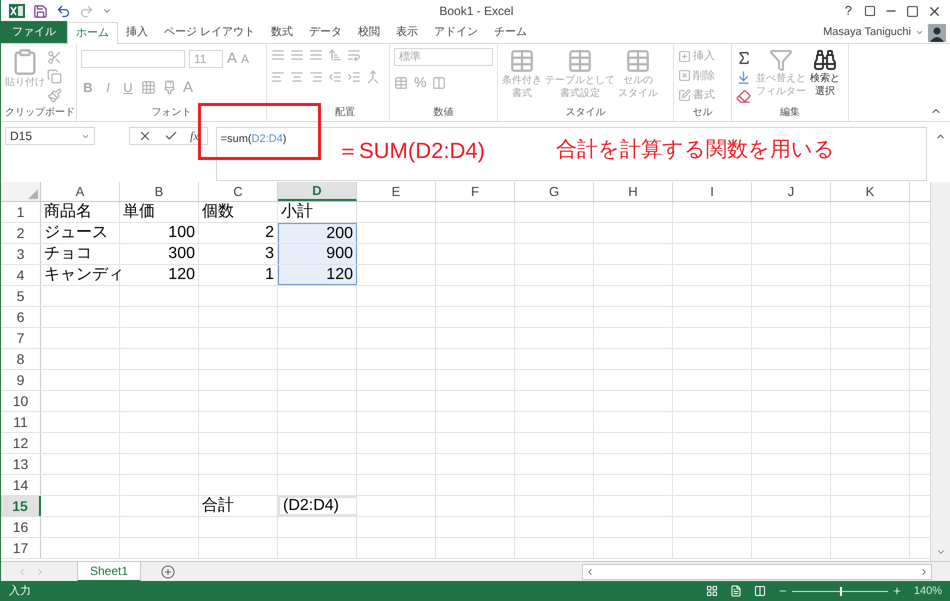 This screenshot has width=950, height=601. I want to click on fill-color-icon, so click(169, 88).